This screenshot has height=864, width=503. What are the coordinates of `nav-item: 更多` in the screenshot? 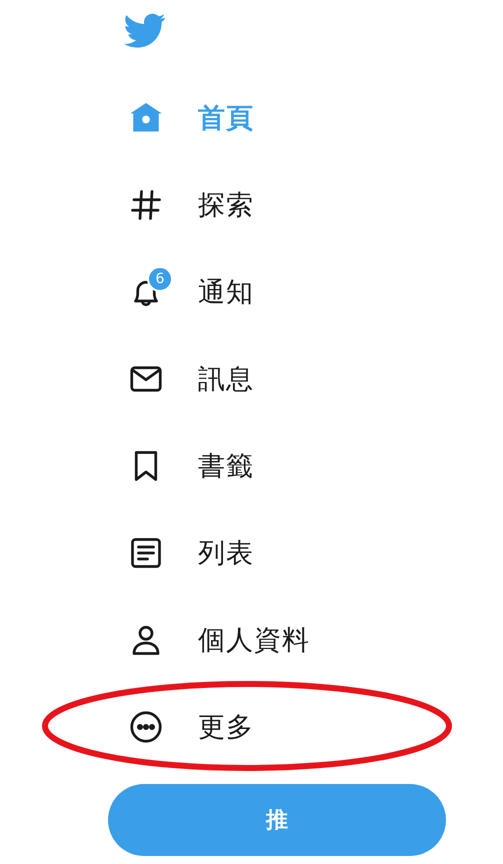 It's located at (226, 726).